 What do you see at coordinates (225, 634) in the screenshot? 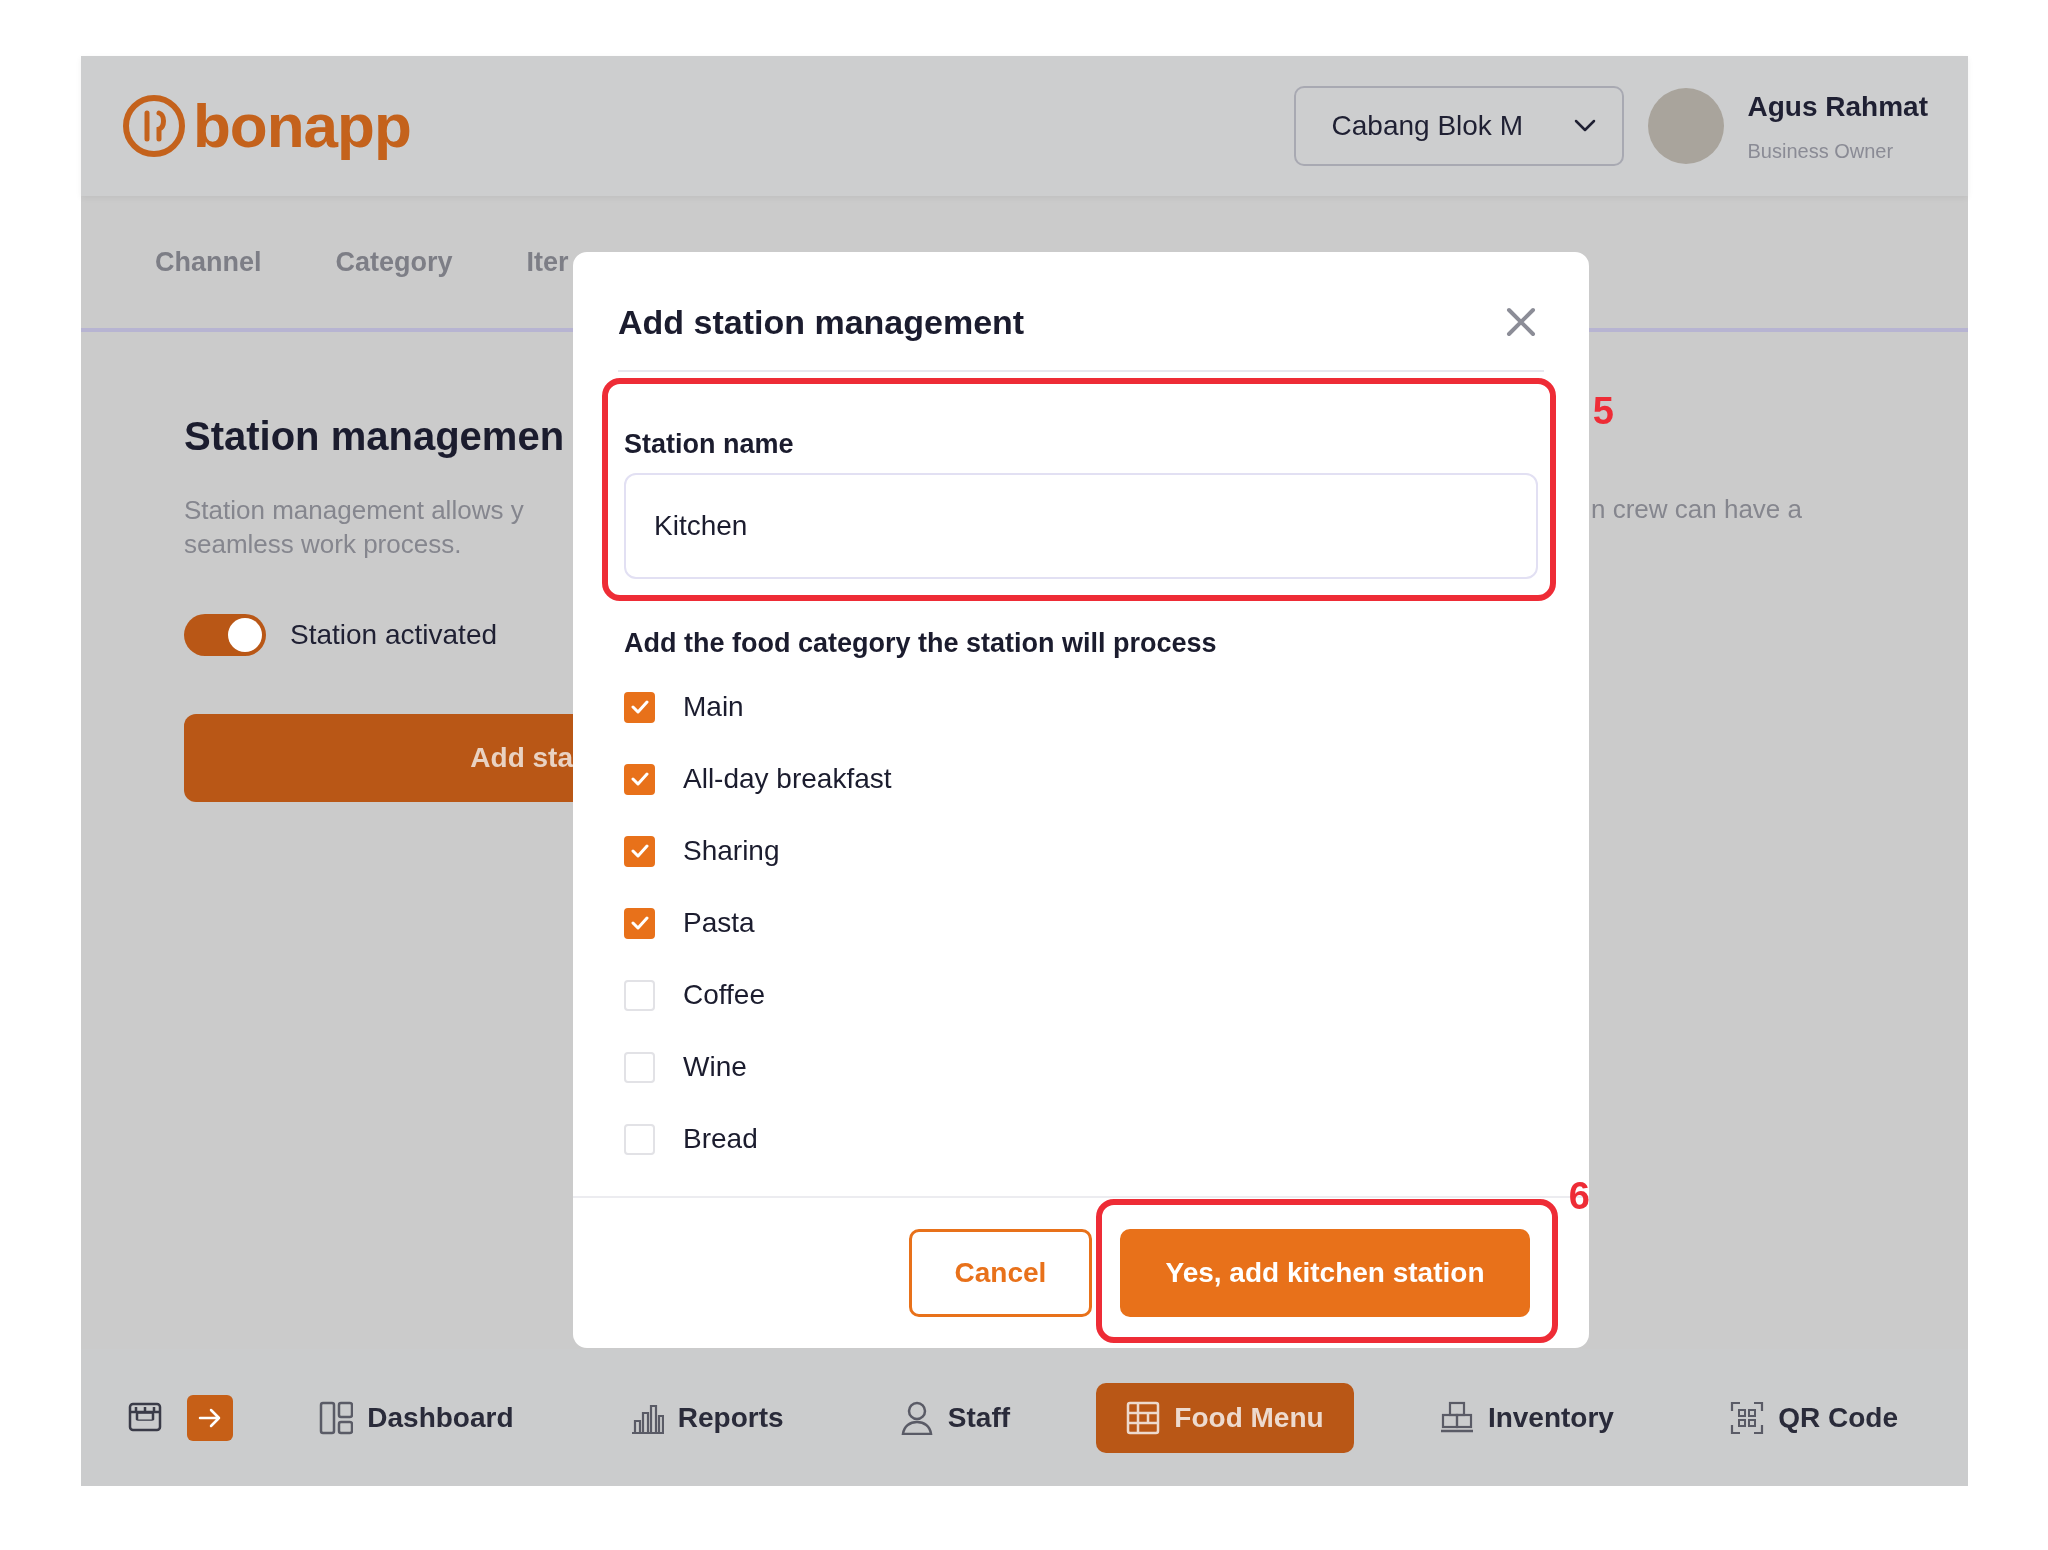
I see `toggle-switch` at bounding box center [225, 634].